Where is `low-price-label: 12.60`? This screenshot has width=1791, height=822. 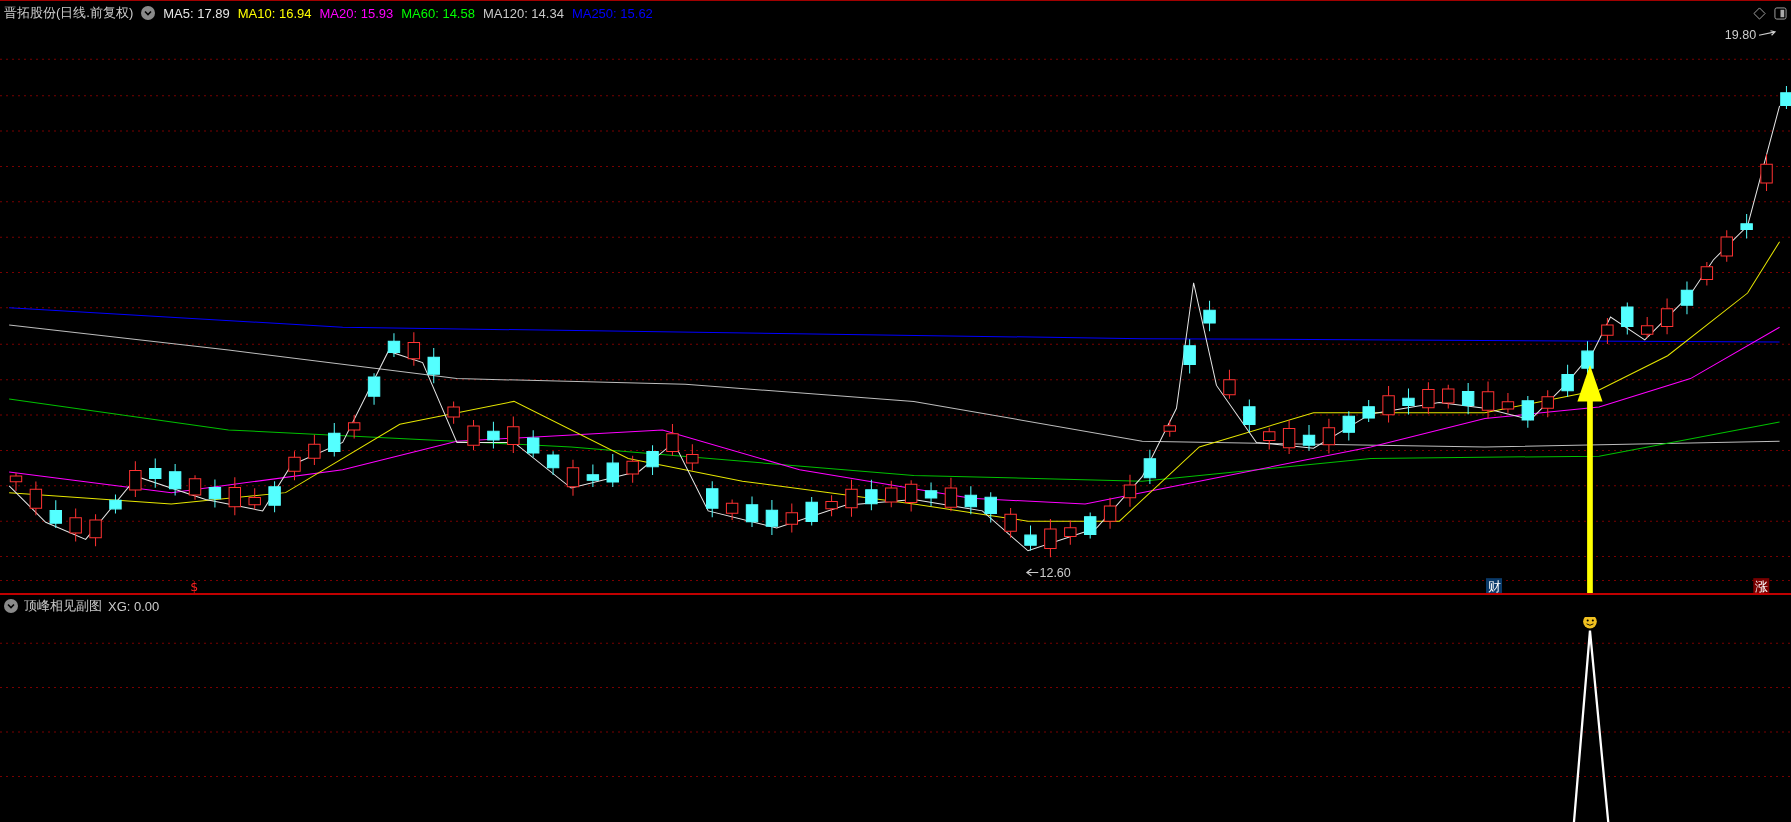
low-price-label: 12.60 is located at coordinates (1048, 573).